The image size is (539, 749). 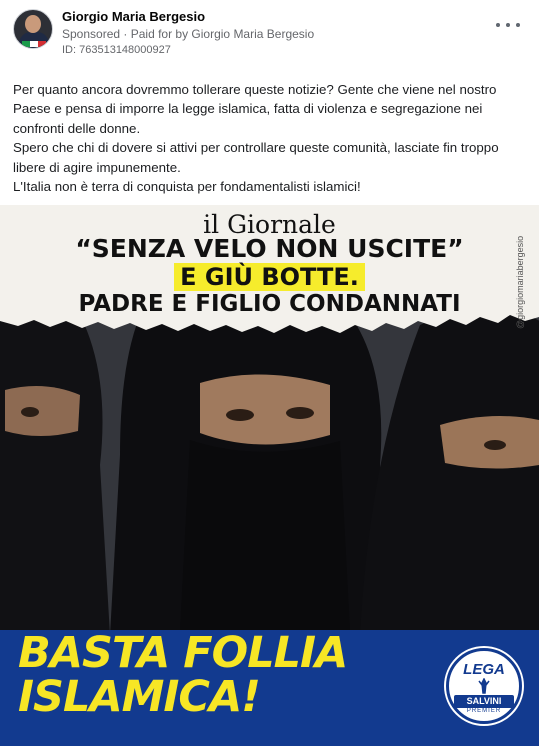 What do you see at coordinates (484, 669) in the screenshot?
I see `lega-logo-word: LEGA` at bounding box center [484, 669].